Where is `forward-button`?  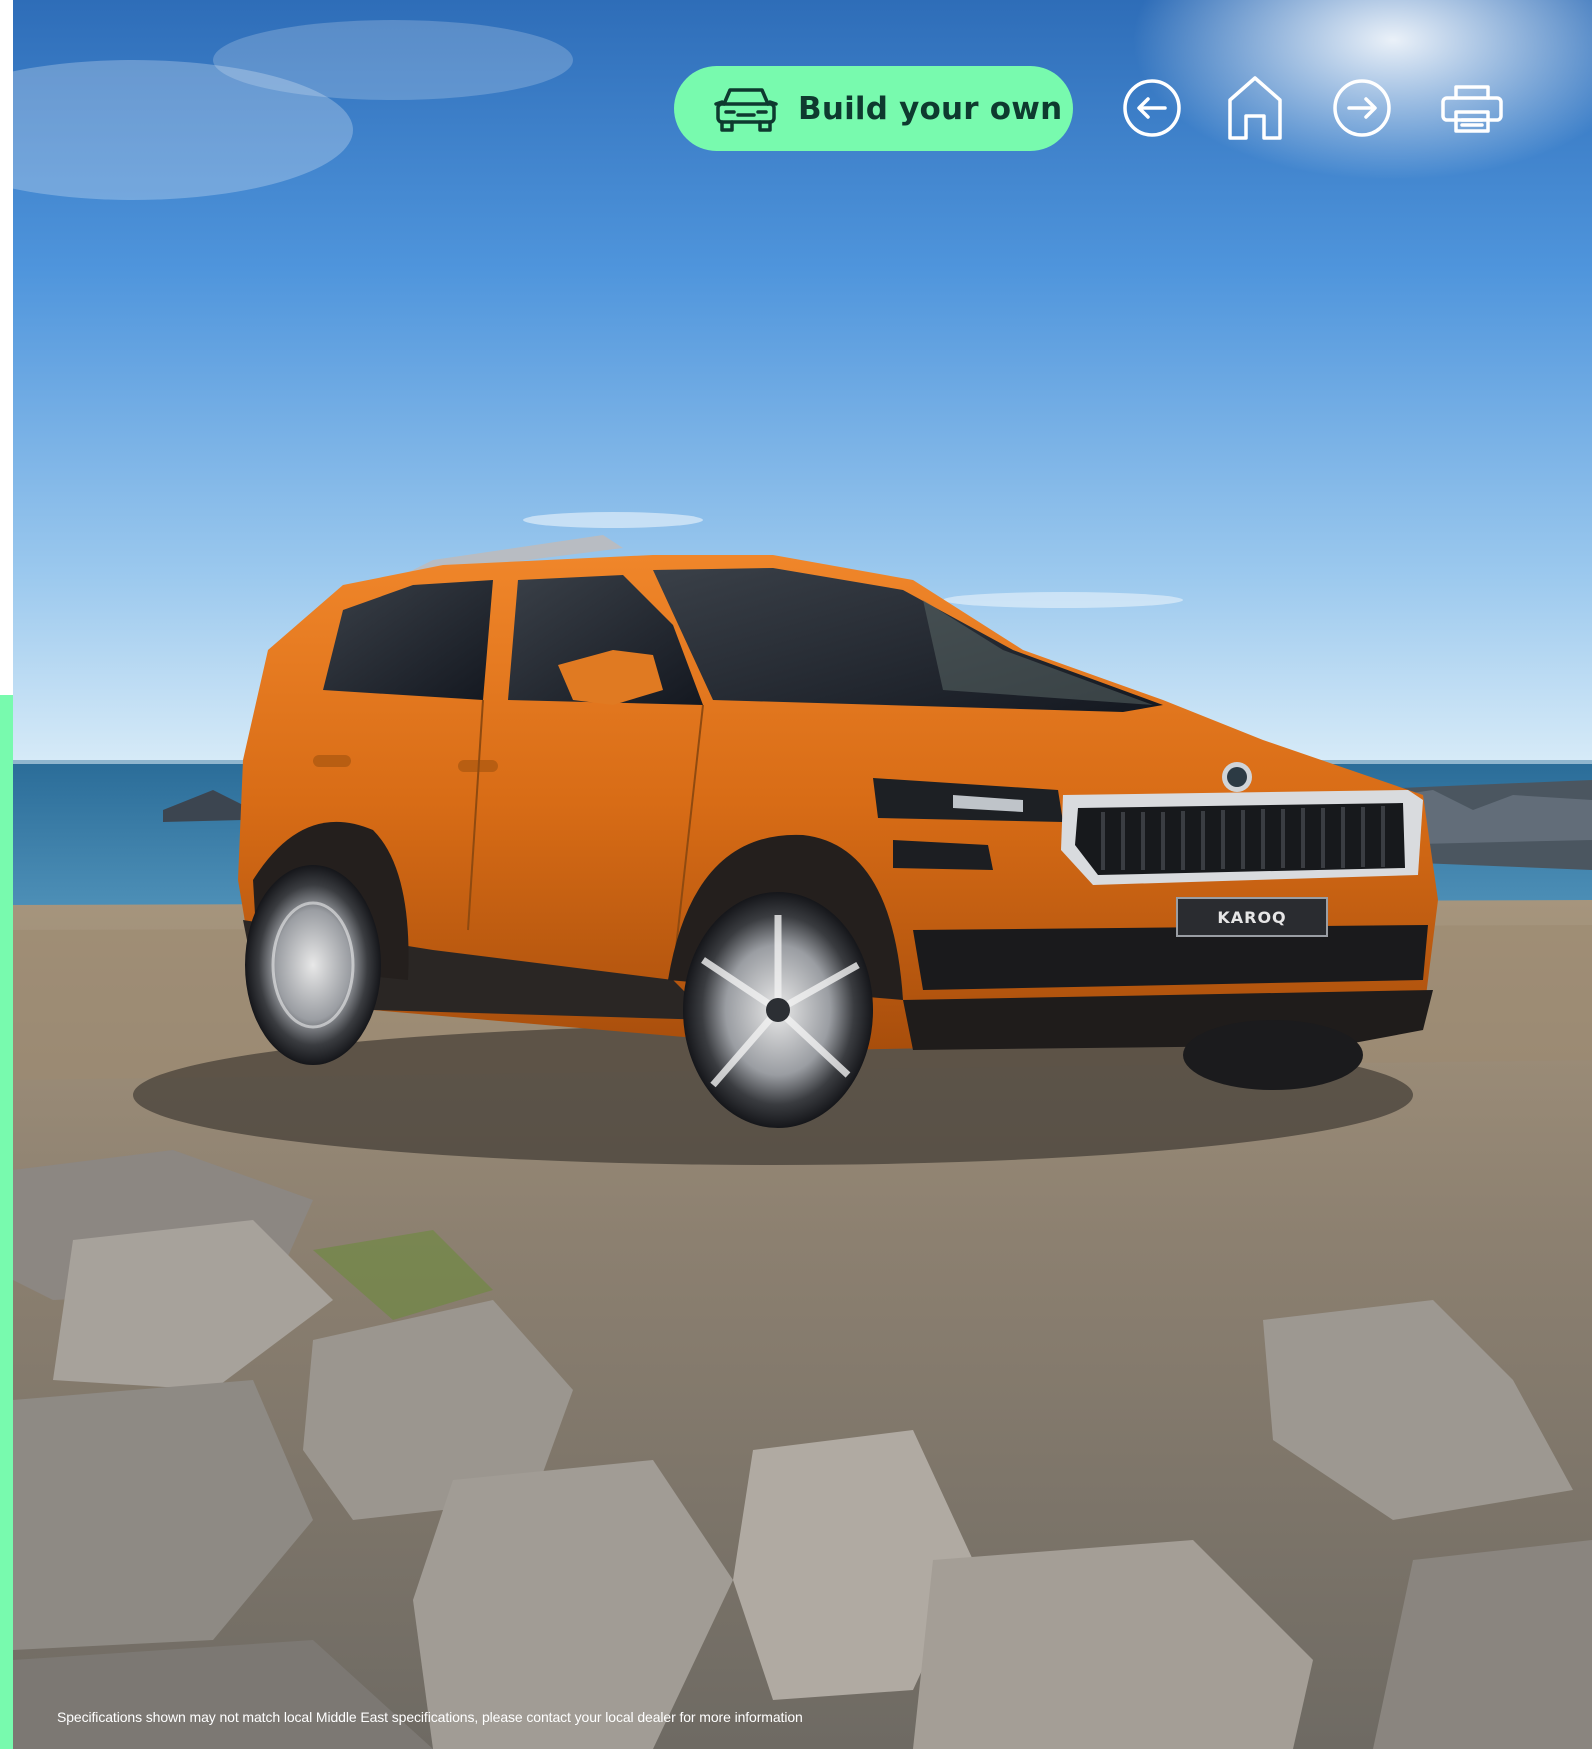 forward-button is located at coordinates (1362, 108).